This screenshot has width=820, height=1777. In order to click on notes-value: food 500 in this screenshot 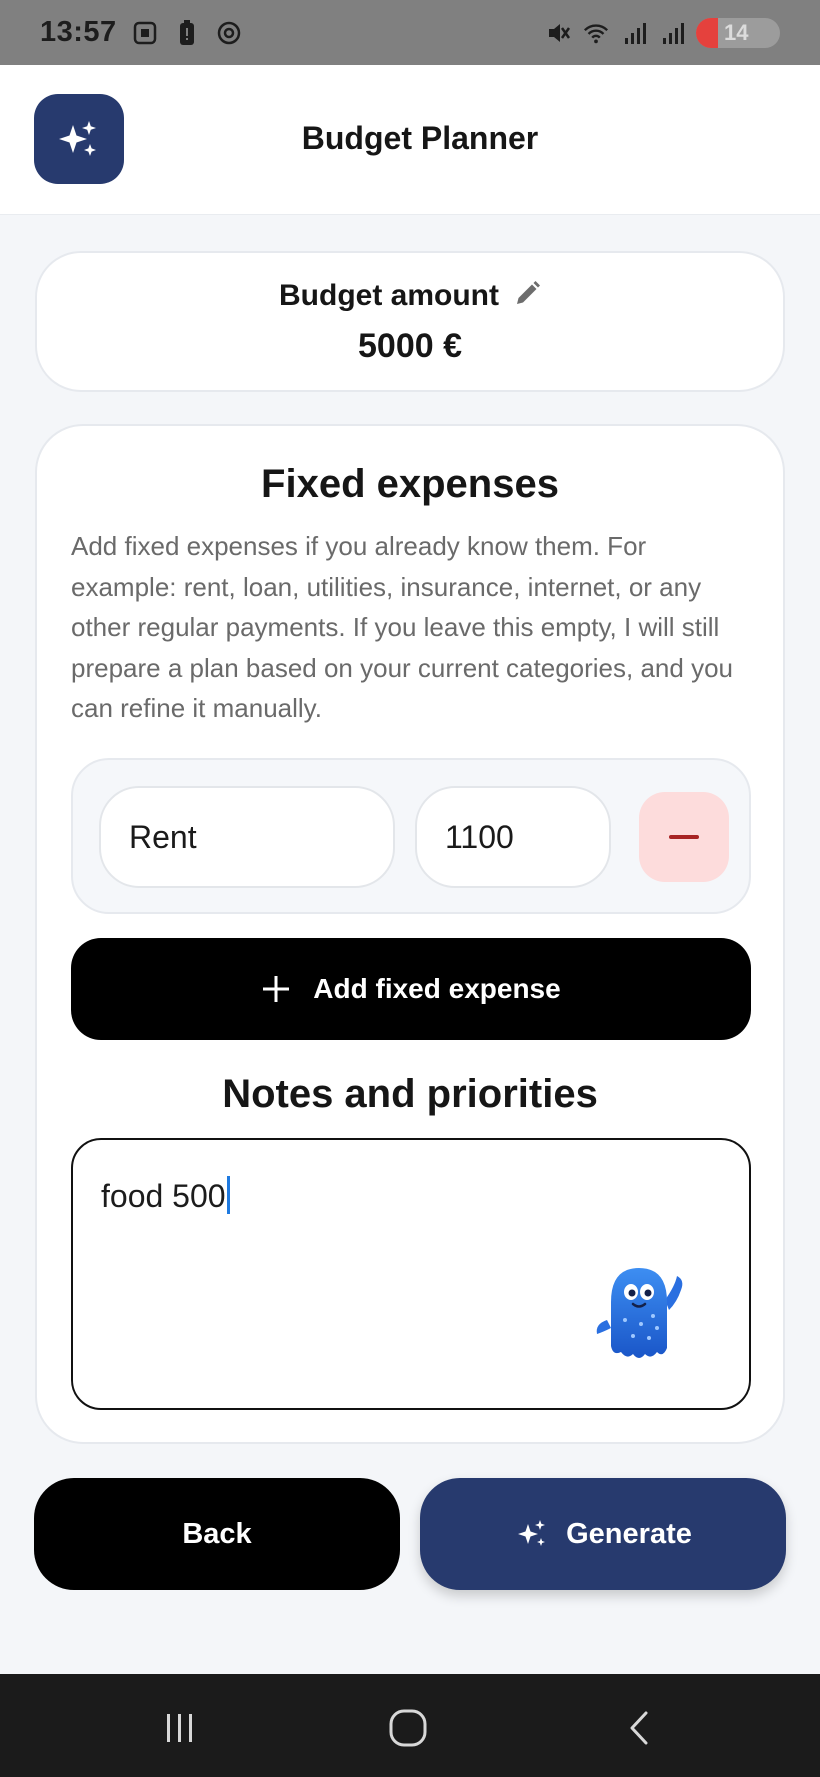, I will do `click(163, 1196)`.